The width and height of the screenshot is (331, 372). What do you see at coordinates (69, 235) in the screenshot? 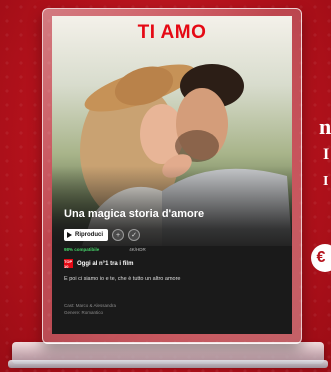
I see `play-icon` at bounding box center [69, 235].